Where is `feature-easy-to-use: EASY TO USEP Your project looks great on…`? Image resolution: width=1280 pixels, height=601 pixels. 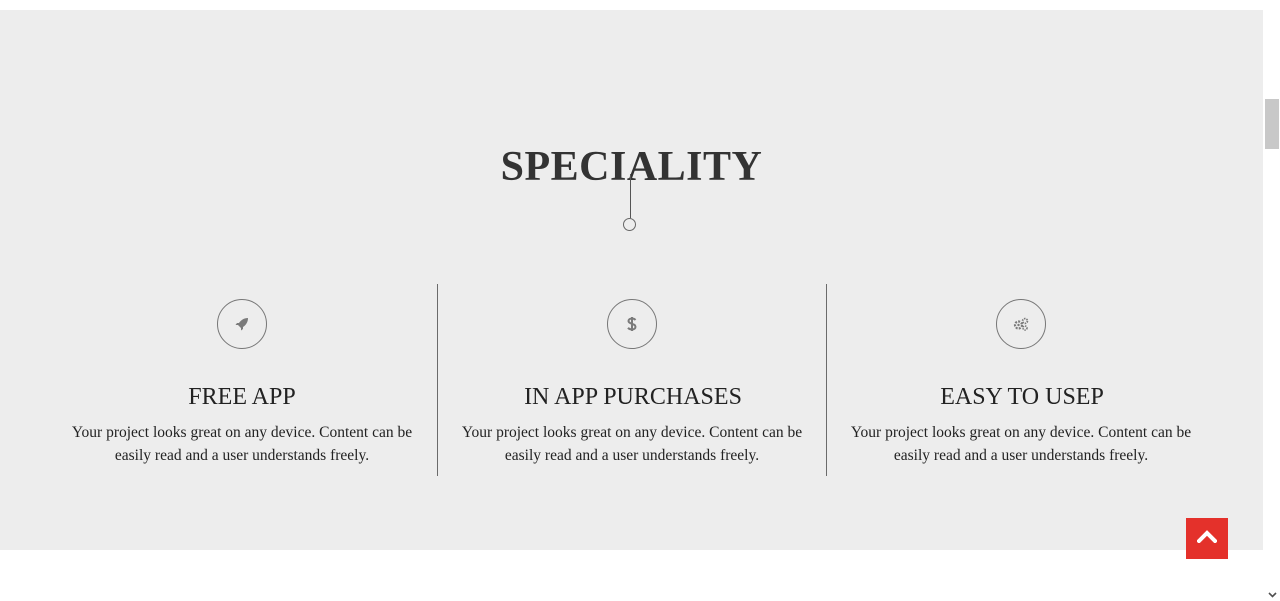
feature-easy-to-use: EASY TO USEP Your project looks great on… is located at coordinates (1021, 380).